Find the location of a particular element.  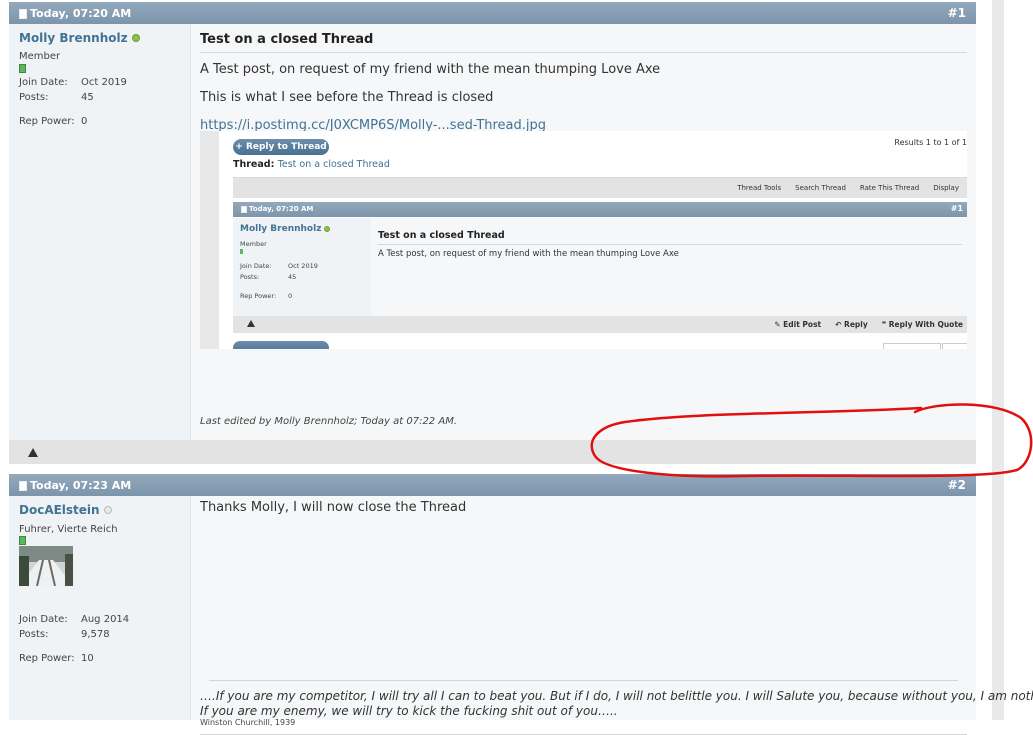

posts-value: 9,578 is located at coordinates (95, 634).